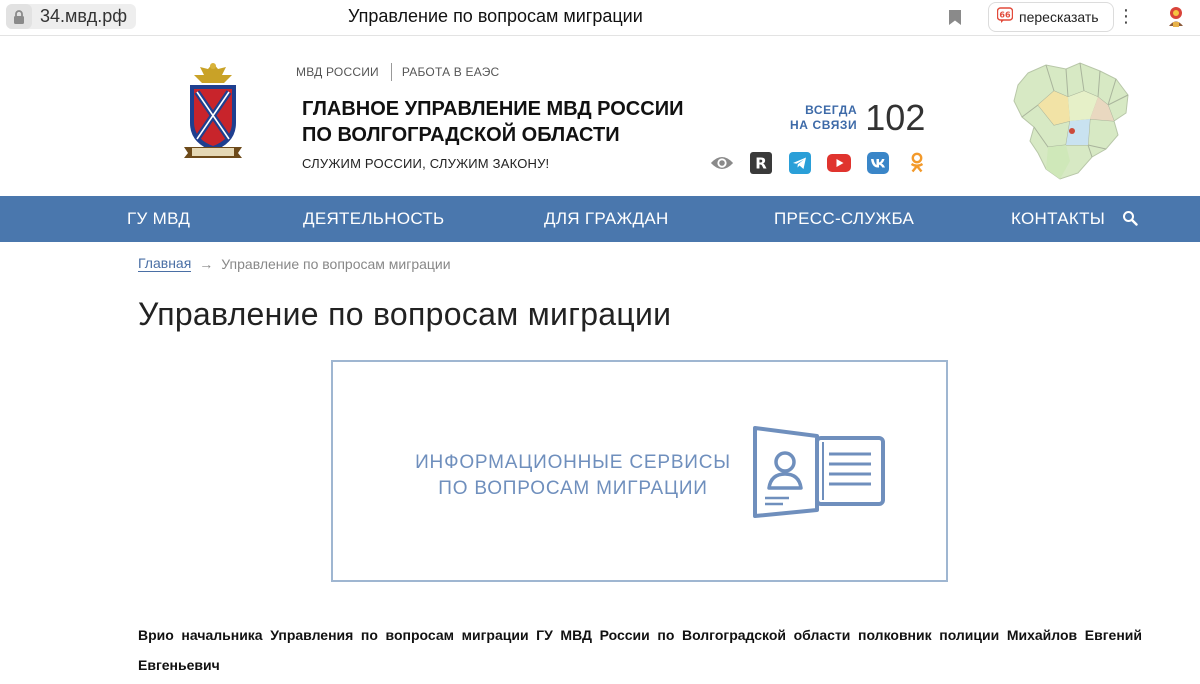  What do you see at coordinates (824, 125) in the screenshot?
I see `hotline-label-line: НА СВЯЗИ` at bounding box center [824, 125].